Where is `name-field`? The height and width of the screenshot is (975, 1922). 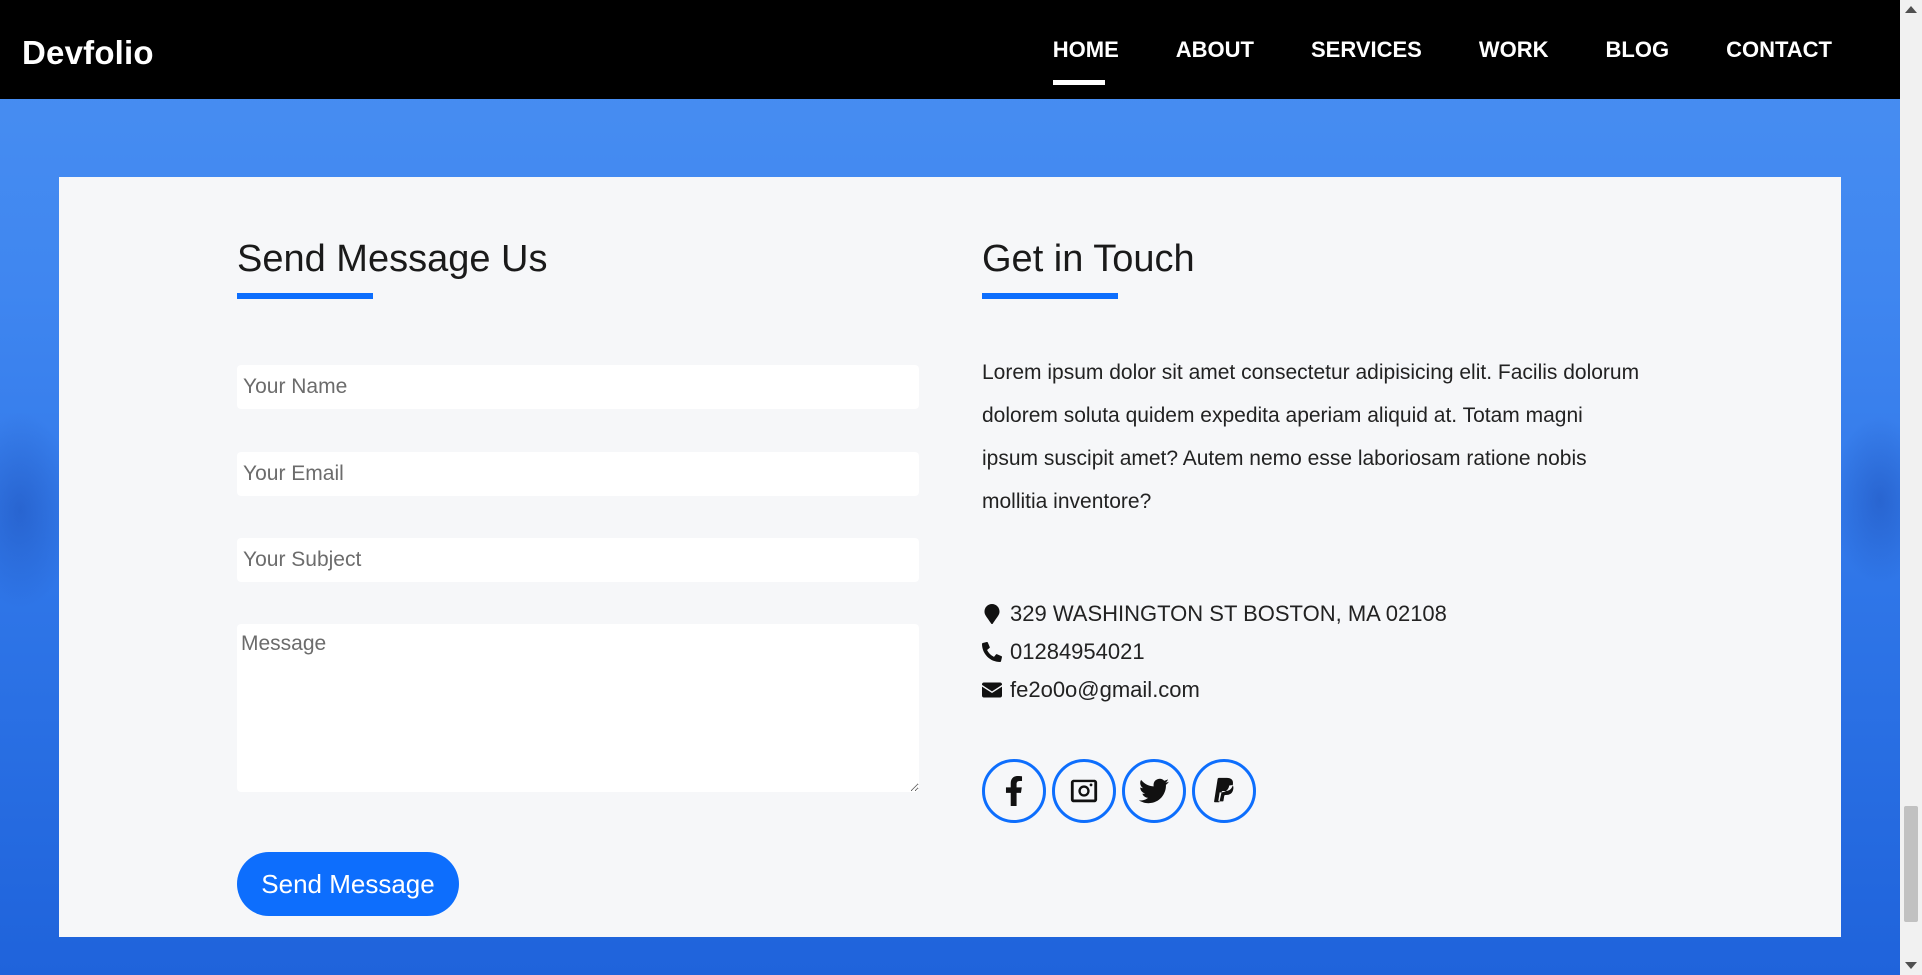
name-field is located at coordinates (578, 387).